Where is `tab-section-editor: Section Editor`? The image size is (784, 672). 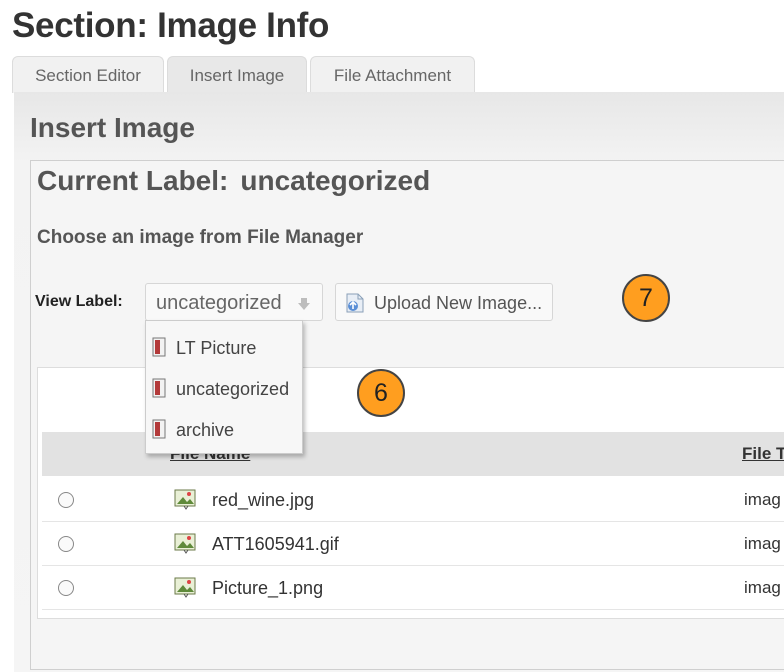
tab-section-editor: Section Editor is located at coordinates (88, 74).